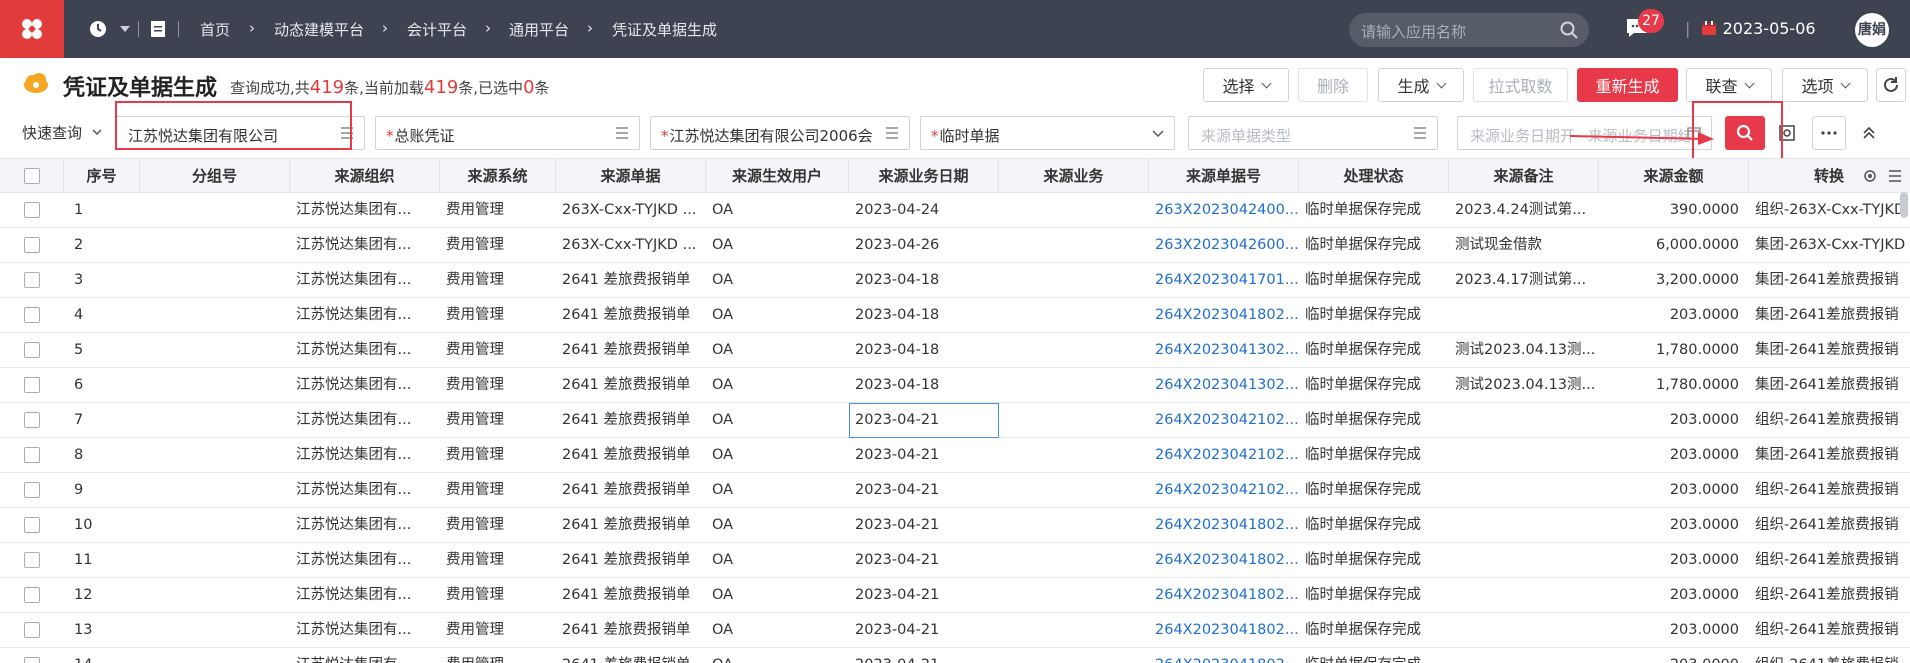 The image size is (1910, 663). I want to click on linked-query-button: 联查, so click(1729, 85).